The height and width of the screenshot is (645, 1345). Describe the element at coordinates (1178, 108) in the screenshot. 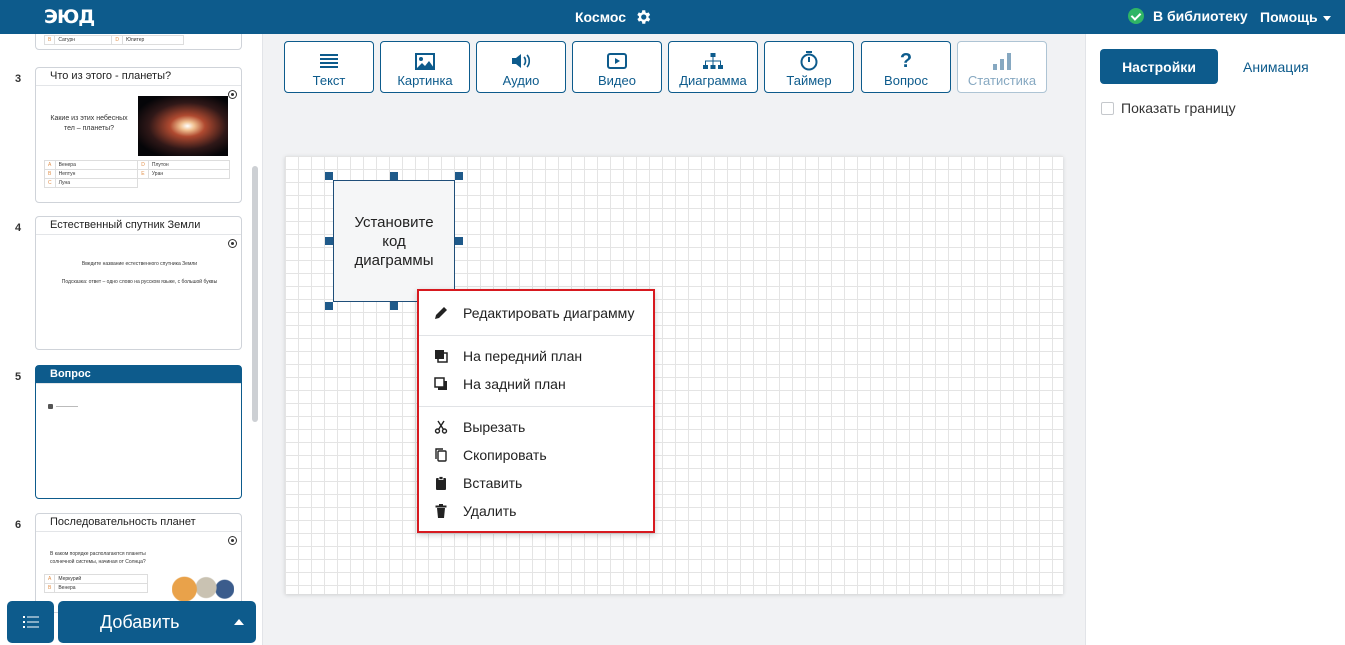

I see `show-border-label: Показать границу` at that location.